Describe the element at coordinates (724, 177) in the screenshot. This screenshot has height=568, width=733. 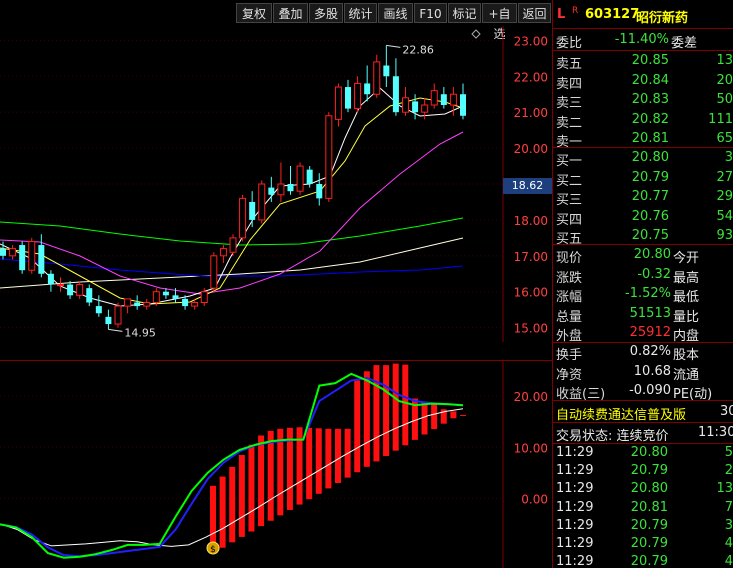
I see `buy-volume: 27` at that location.